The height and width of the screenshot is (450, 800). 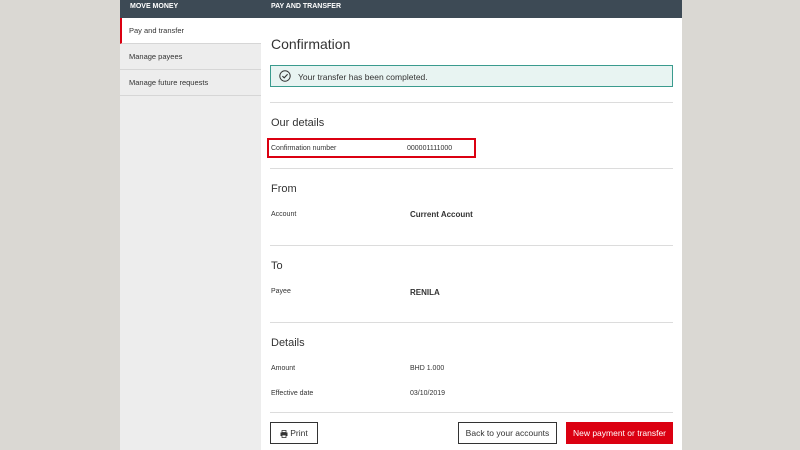 I want to click on print-label: Print, so click(x=299, y=433).